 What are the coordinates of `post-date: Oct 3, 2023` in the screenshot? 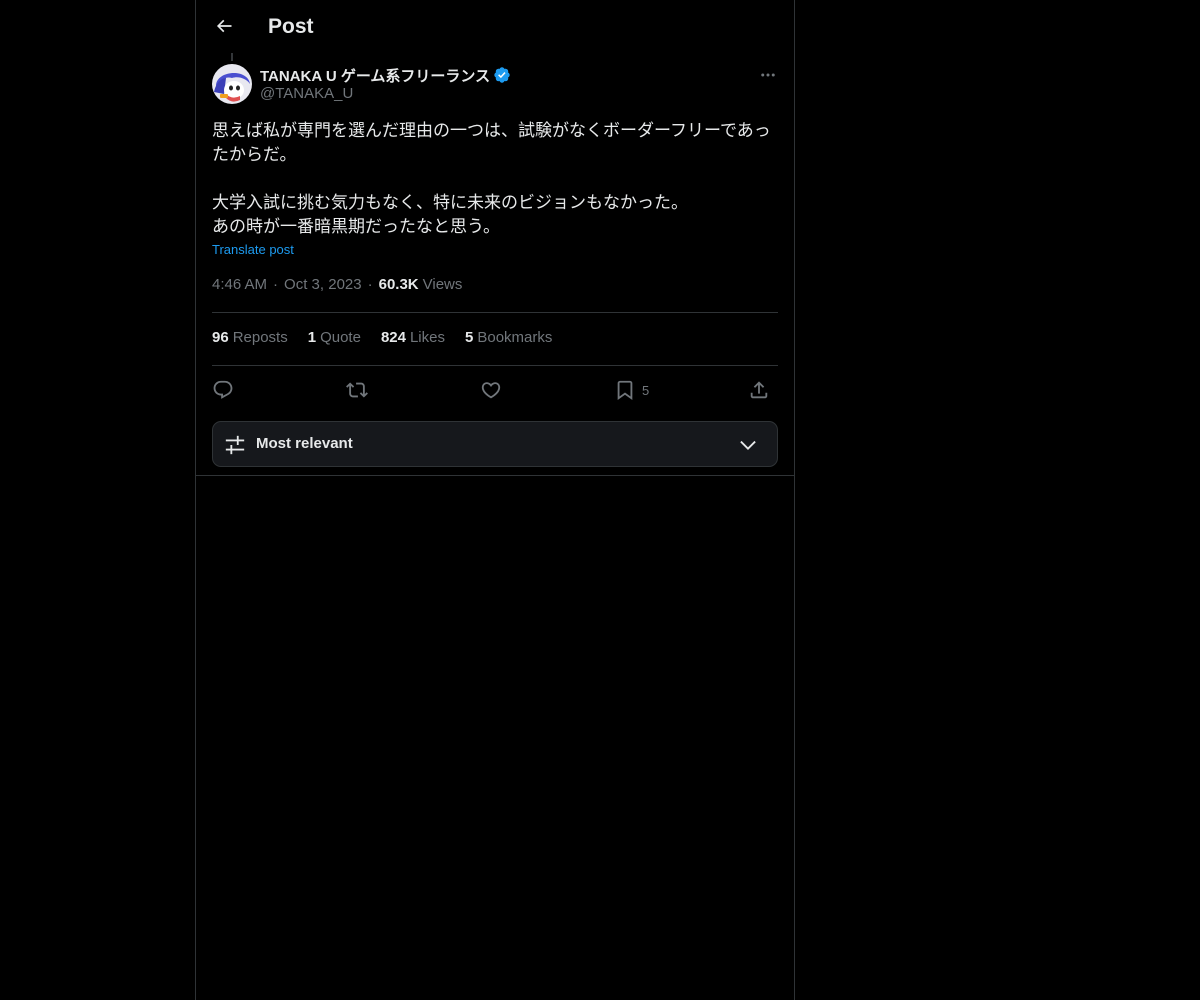 It's located at (323, 284).